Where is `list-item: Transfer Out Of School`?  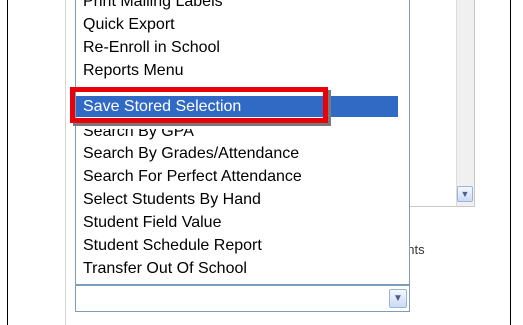
list-item: Transfer Out Of School is located at coordinates (165, 268).